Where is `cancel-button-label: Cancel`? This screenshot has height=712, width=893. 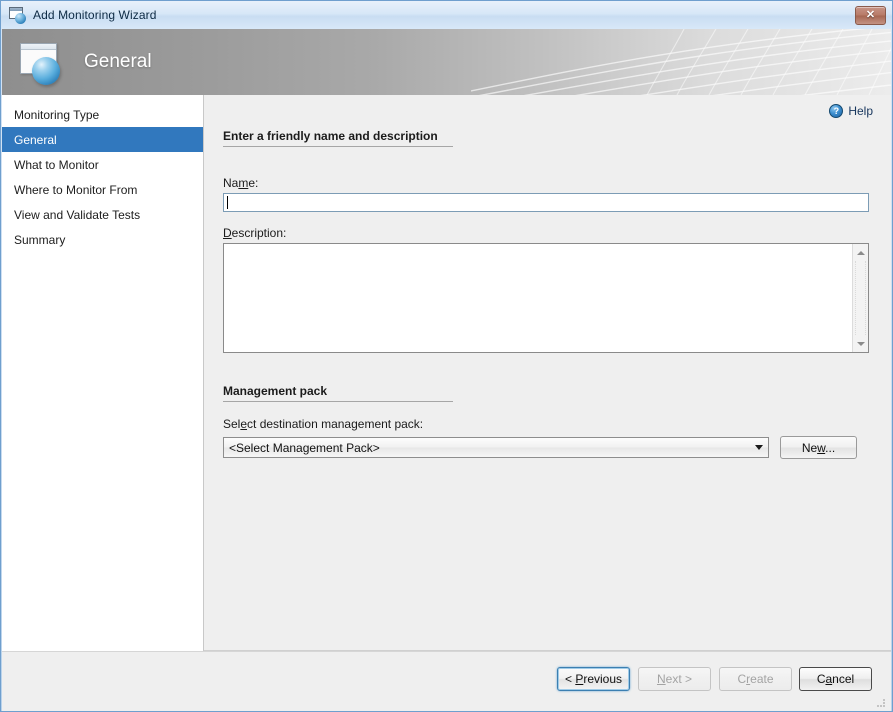 cancel-button-label: Cancel is located at coordinates (835, 679).